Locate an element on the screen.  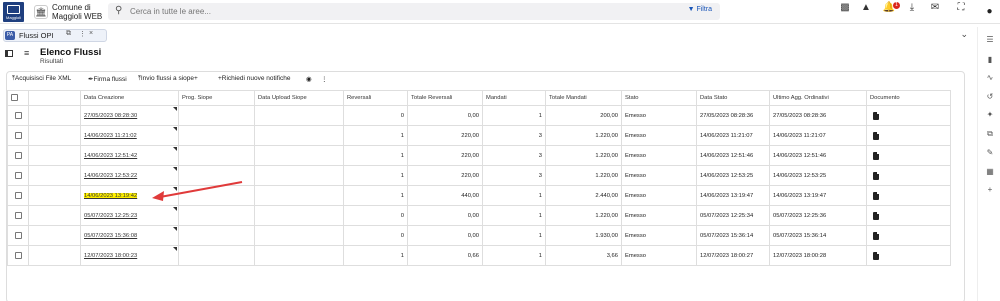
cell-data-creazione: 14/06/2023 12:51:42 is located at coordinates (129, 155).